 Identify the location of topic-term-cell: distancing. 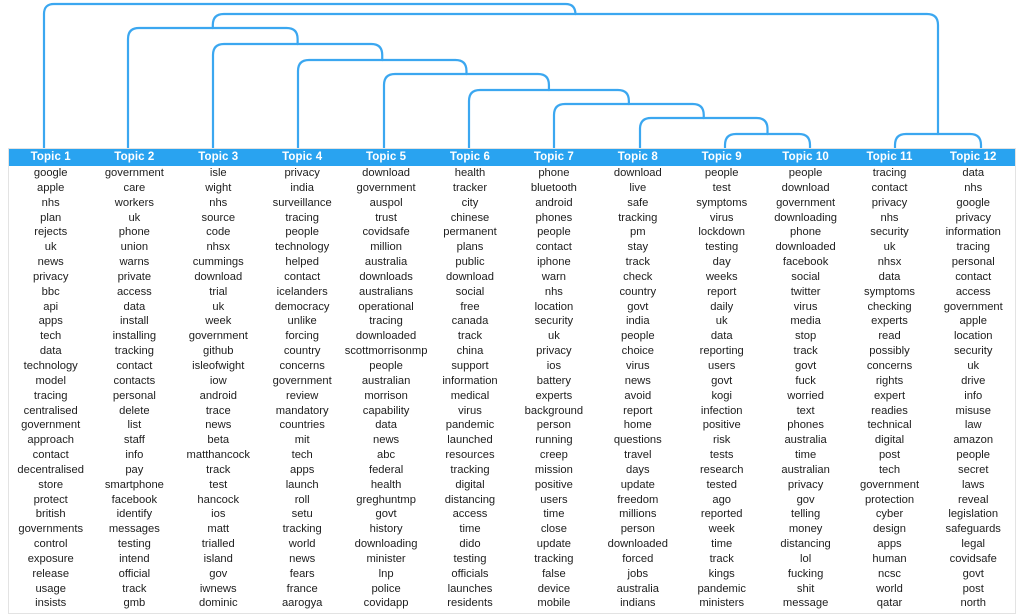
(805, 544).